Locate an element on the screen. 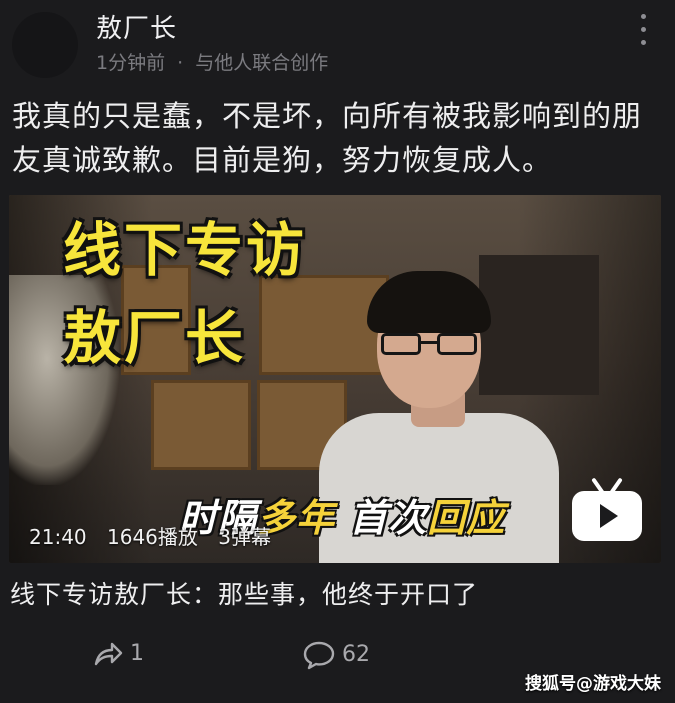 The width and height of the screenshot is (675, 703). share-icon is located at coordinates (108, 654).